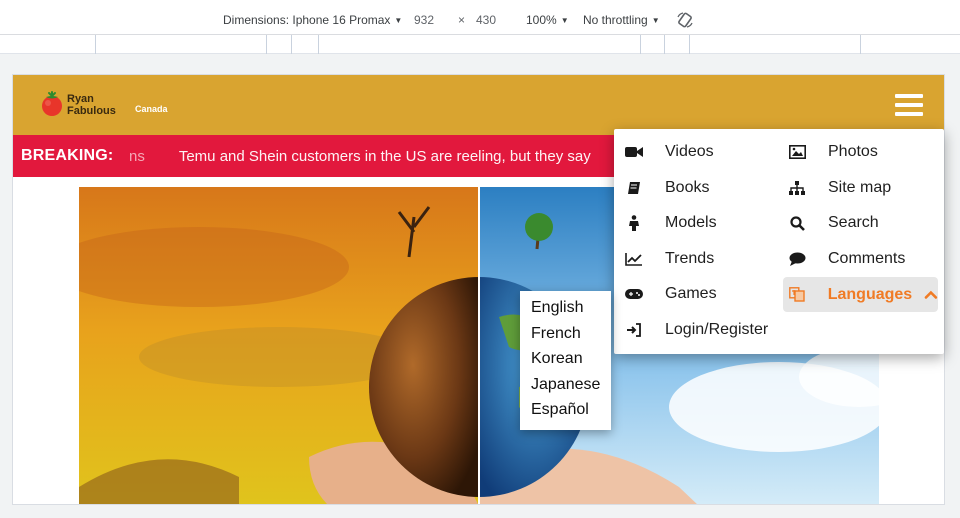  What do you see at coordinates (689, 151) in the screenshot?
I see `menu-item-label: Videos` at bounding box center [689, 151].